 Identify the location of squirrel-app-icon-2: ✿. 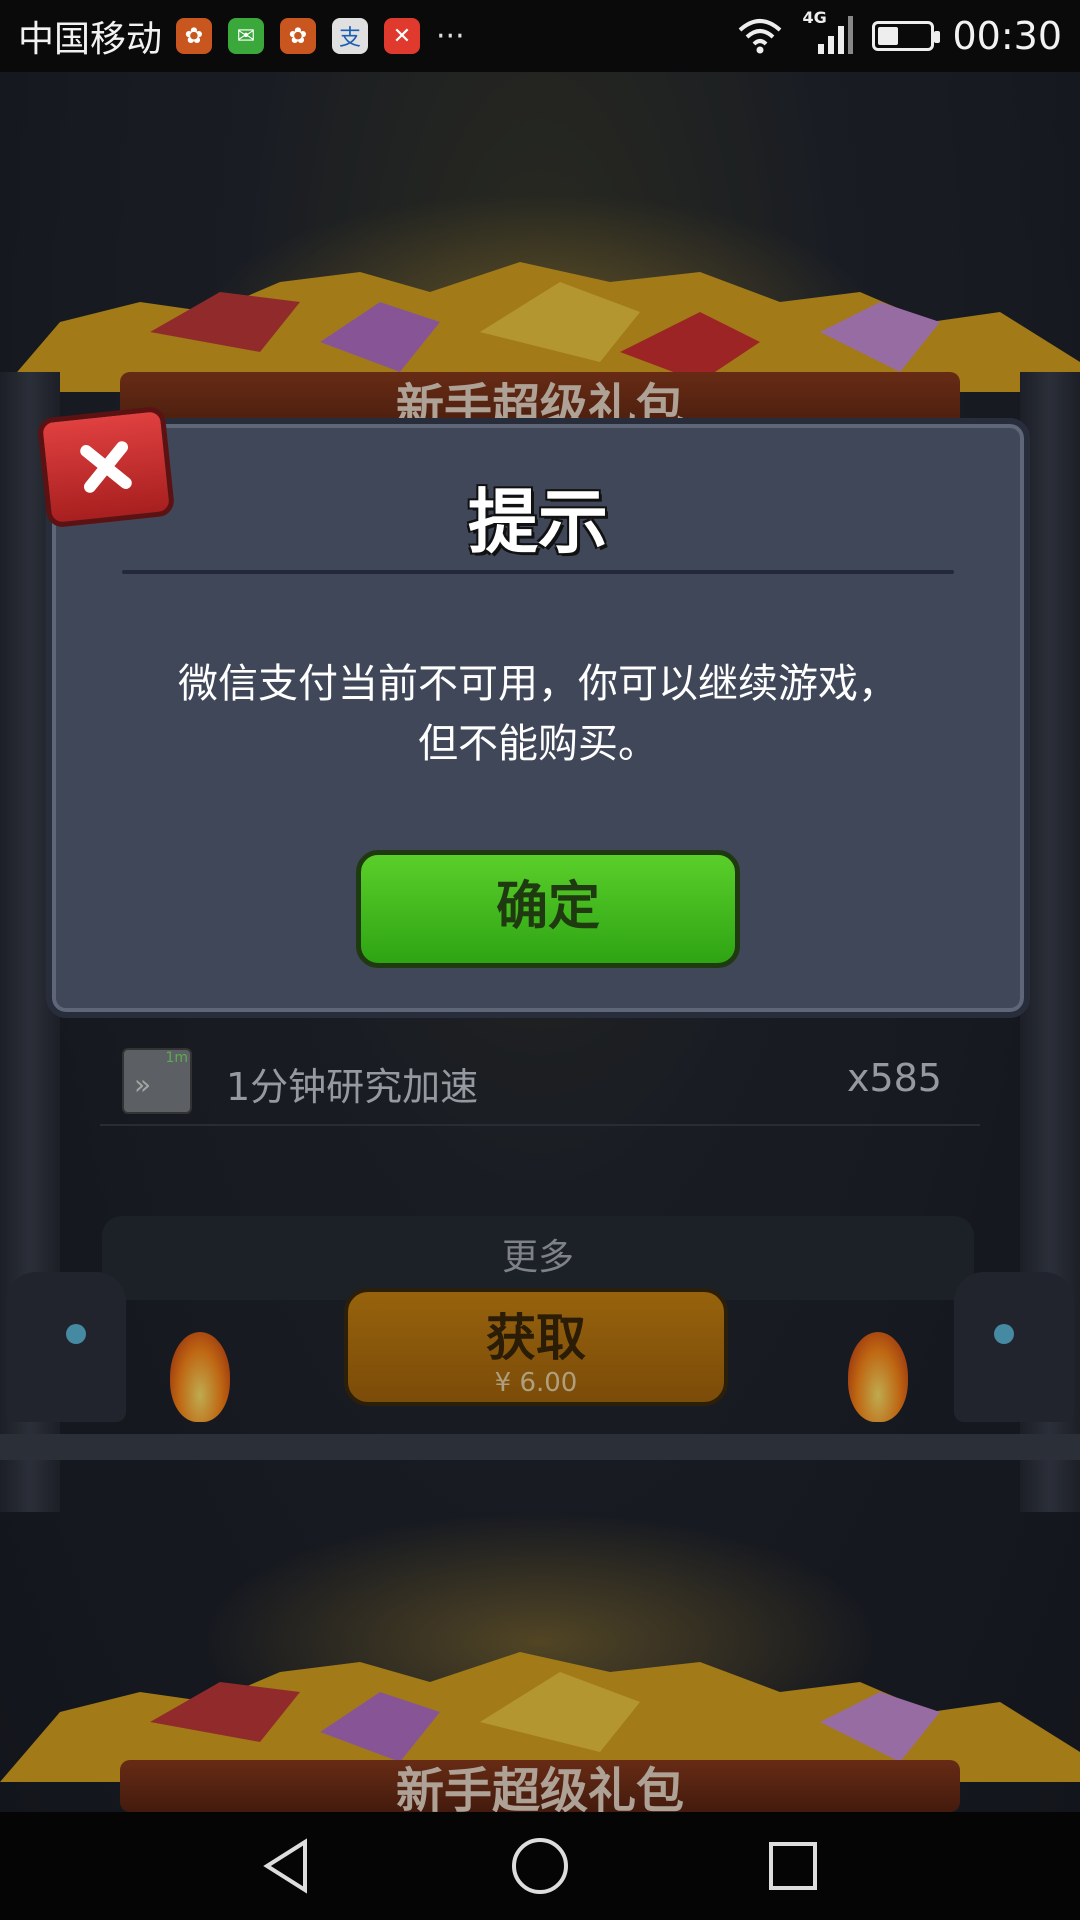
(298, 36).